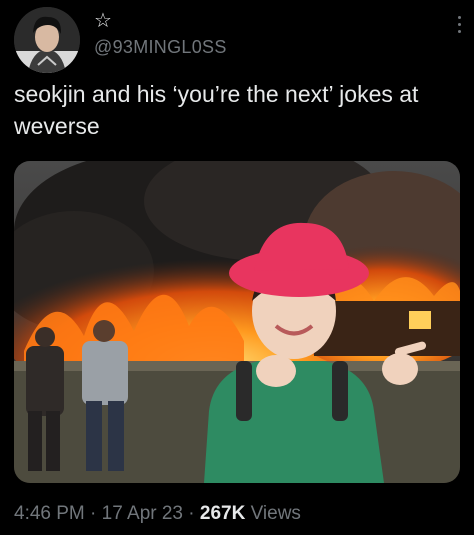 The height and width of the screenshot is (535, 474). I want to click on more-options-icon, so click(459, 27).